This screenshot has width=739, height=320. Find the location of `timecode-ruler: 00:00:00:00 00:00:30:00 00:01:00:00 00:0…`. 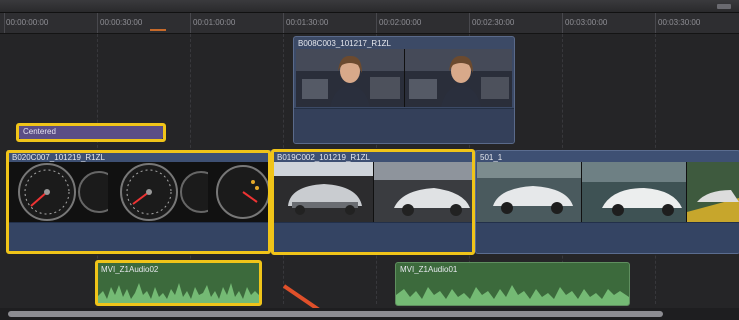

timecode-ruler: 00:00:00:00 00:00:30:00 00:01:00:00 00:0… is located at coordinates (369, 23).